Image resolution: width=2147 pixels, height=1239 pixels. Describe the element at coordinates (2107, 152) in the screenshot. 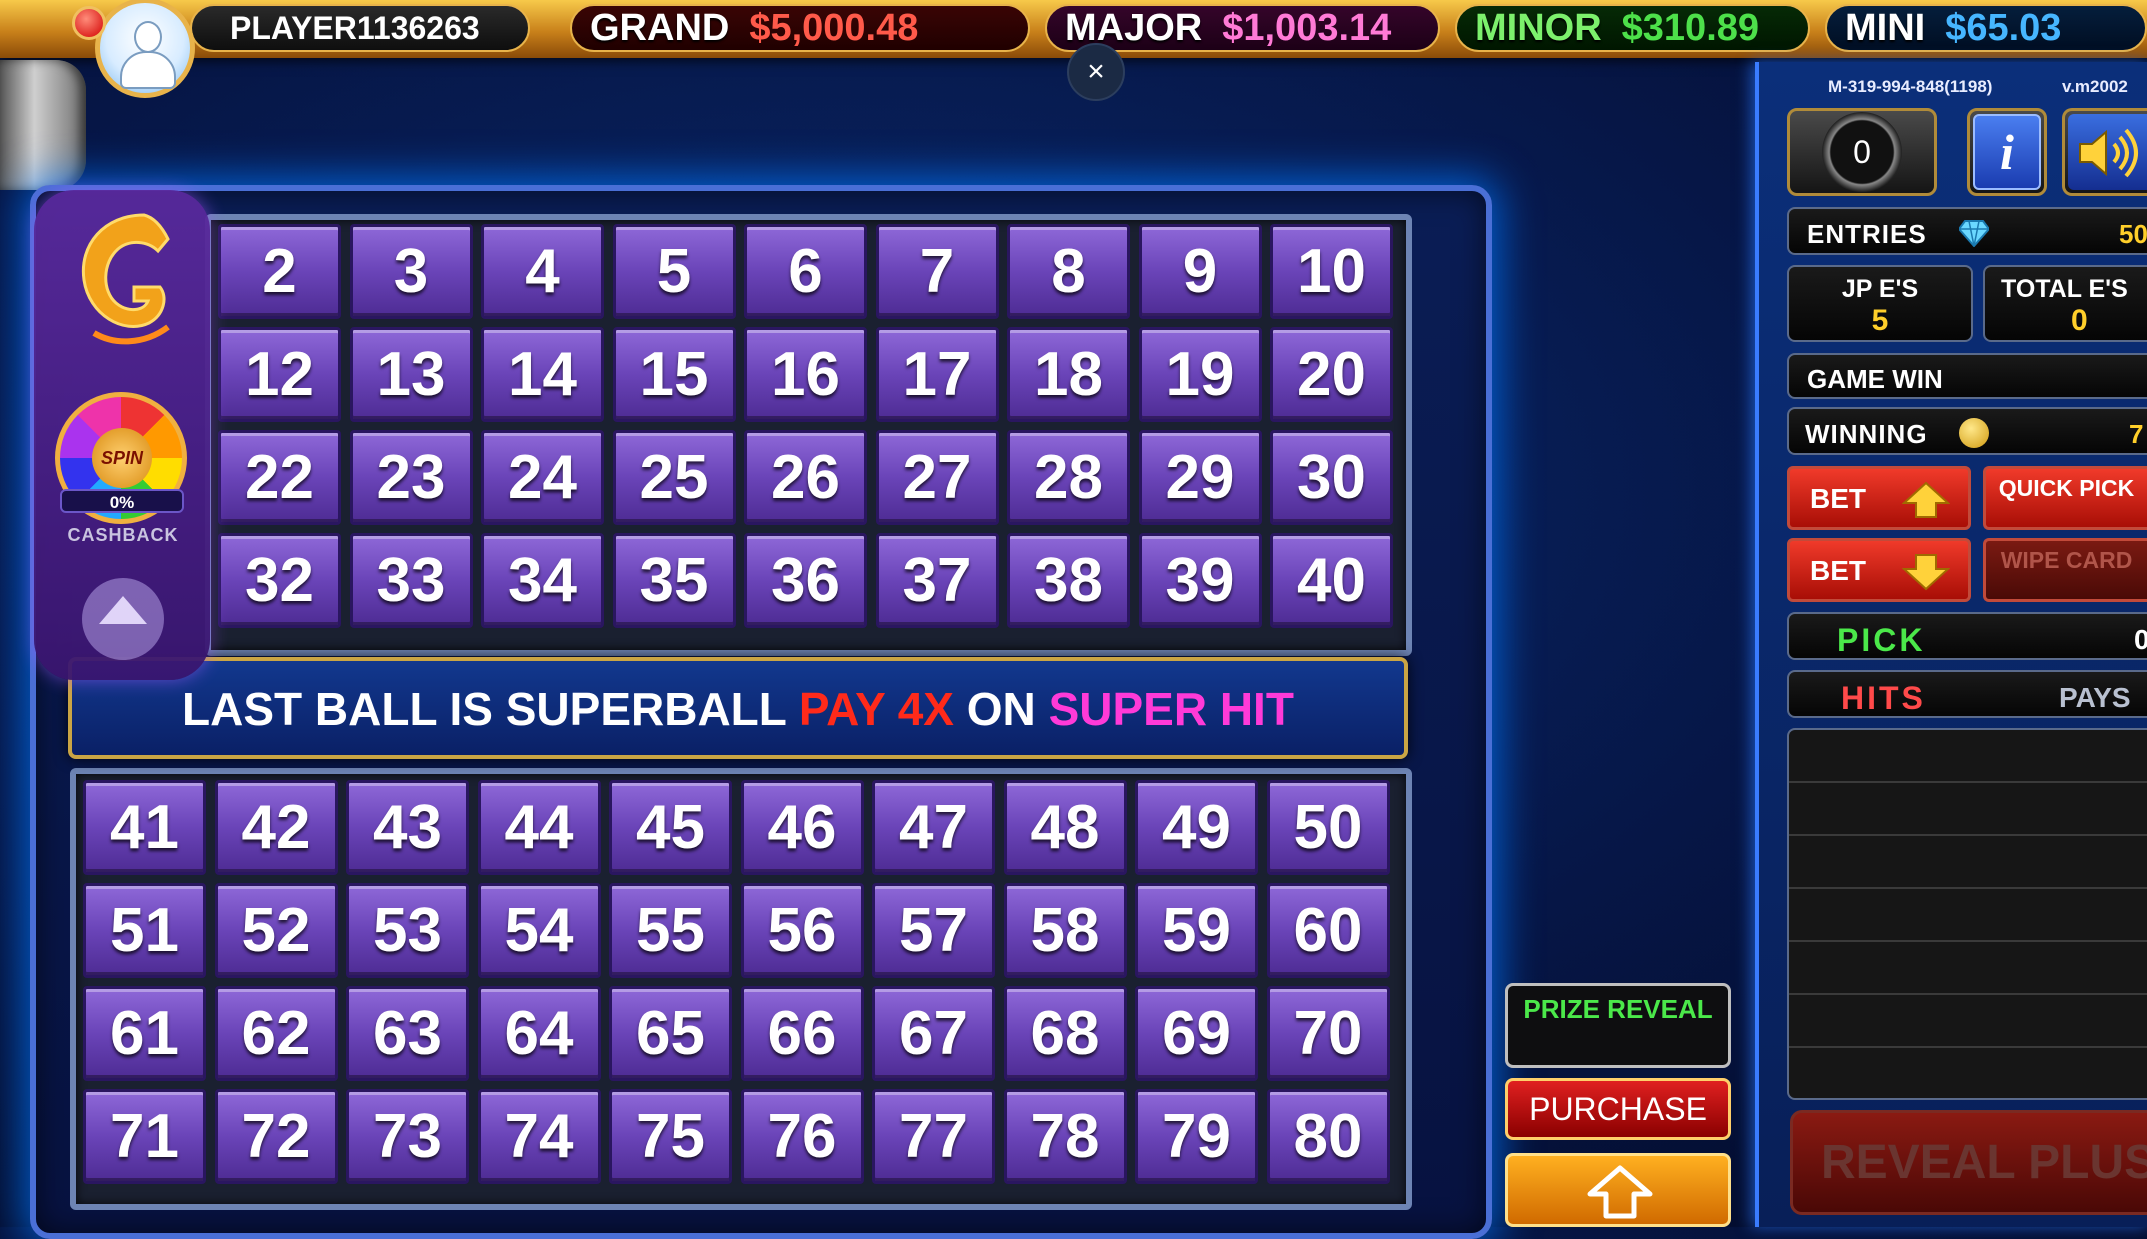

I see `sound-button` at that location.